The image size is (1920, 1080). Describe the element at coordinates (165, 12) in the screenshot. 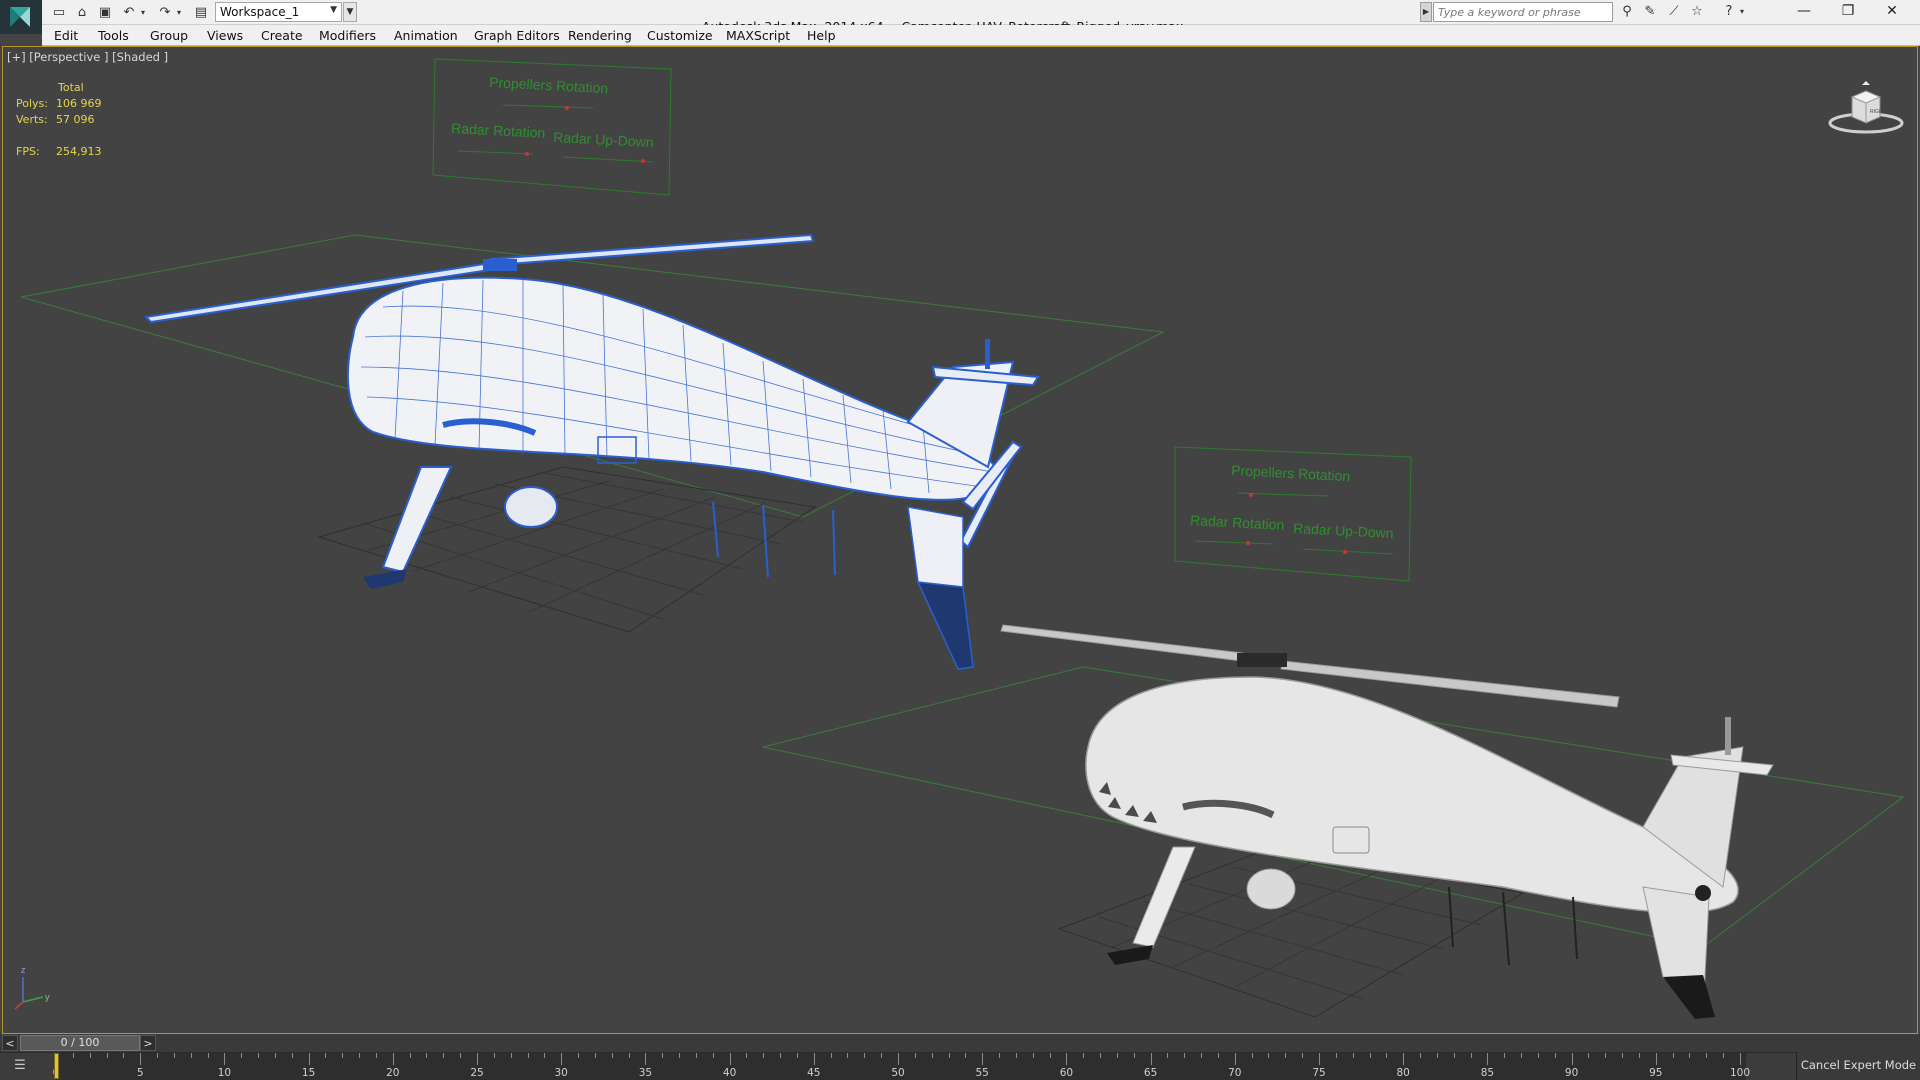

I see `redo-icon: ↷` at that location.